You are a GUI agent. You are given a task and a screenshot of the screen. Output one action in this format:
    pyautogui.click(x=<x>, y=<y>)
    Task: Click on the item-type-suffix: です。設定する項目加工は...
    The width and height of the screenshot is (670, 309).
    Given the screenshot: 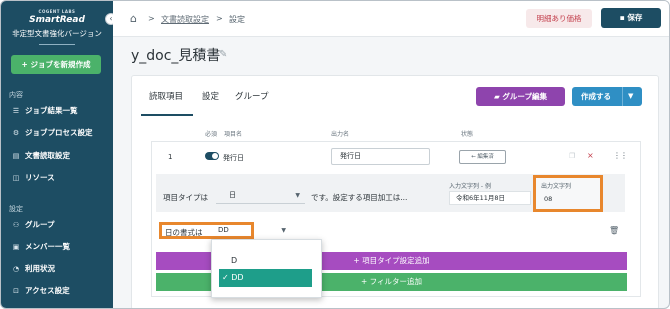 What is the action you would take?
    pyautogui.click(x=359, y=197)
    